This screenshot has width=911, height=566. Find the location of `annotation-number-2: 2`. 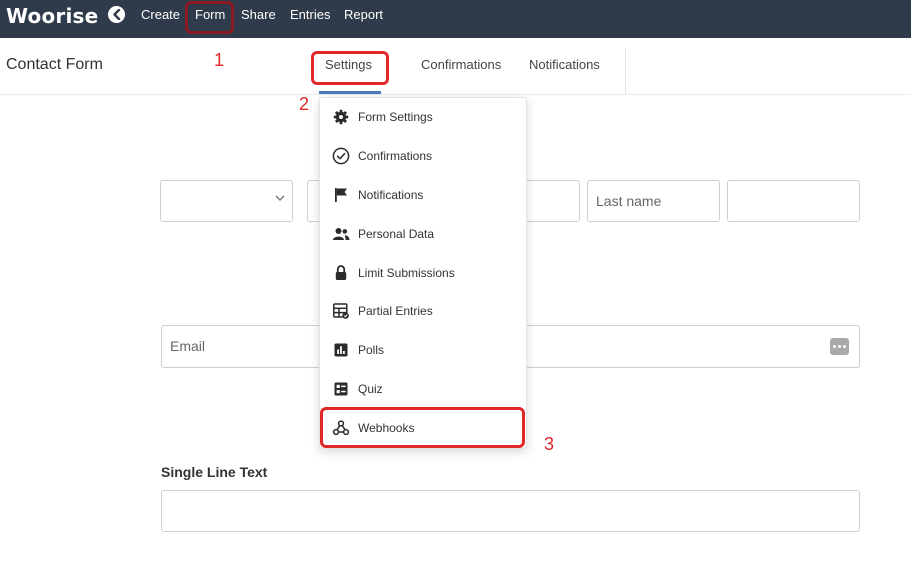

annotation-number-2: 2 is located at coordinates (304, 104).